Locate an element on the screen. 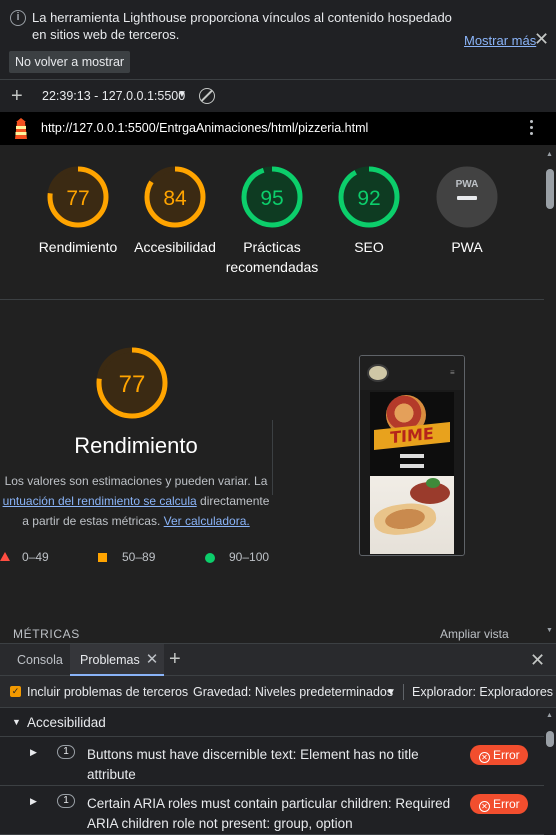  view-calculator-link: Ver calculadora. is located at coordinates (207, 521).